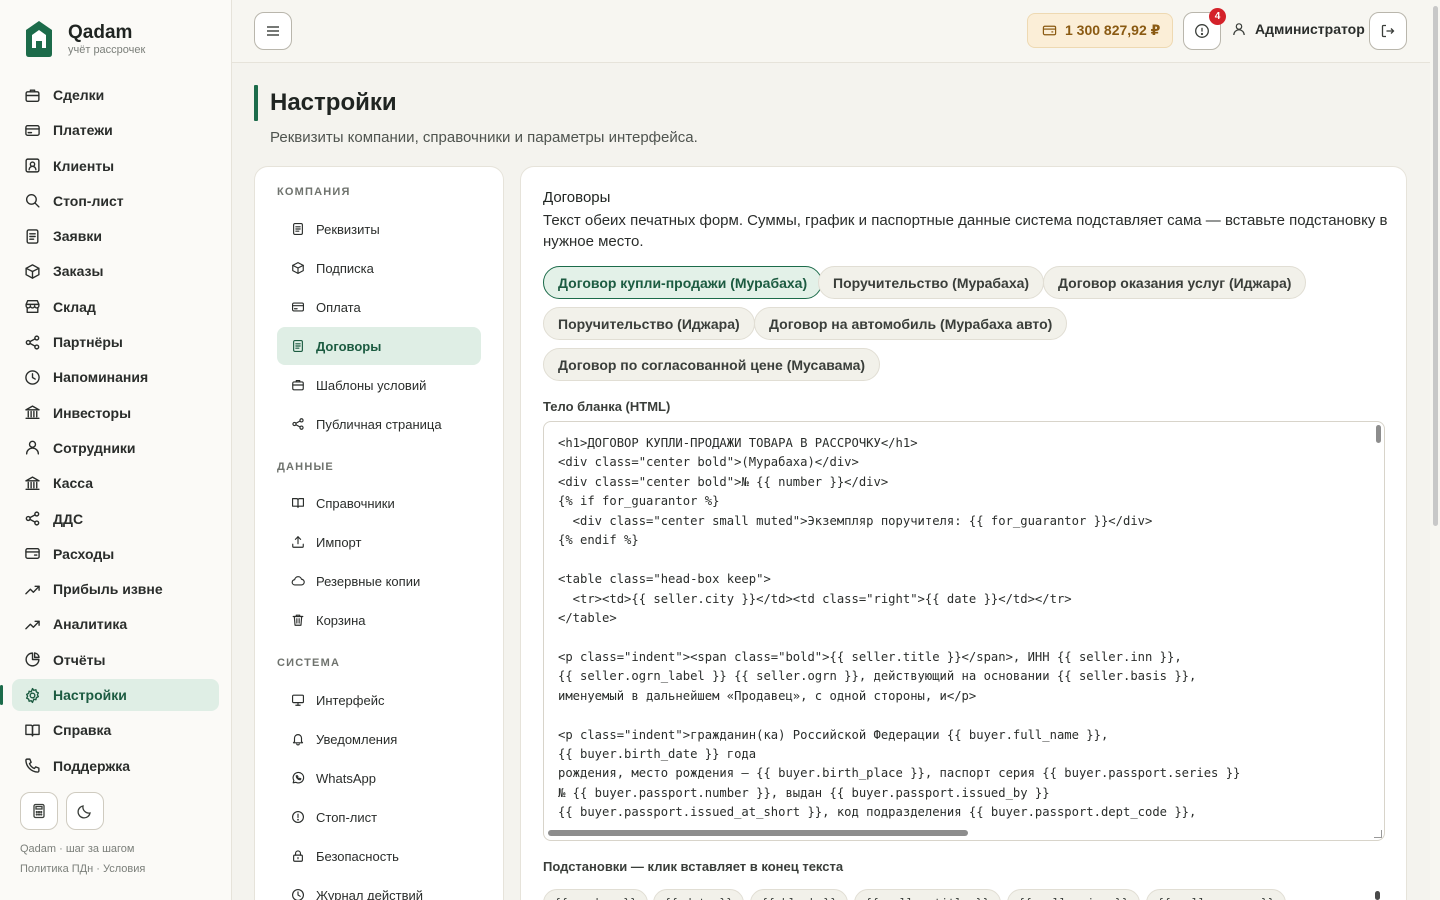  I want to click on editor-horizontal-scrollbar, so click(758, 833).